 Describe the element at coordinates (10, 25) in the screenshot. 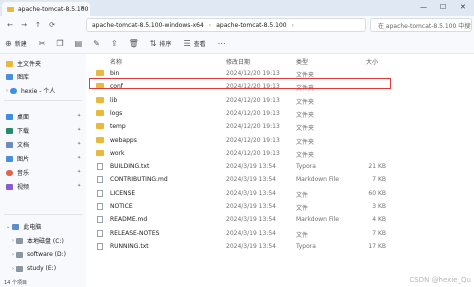

I see `back-icon: ←` at that location.